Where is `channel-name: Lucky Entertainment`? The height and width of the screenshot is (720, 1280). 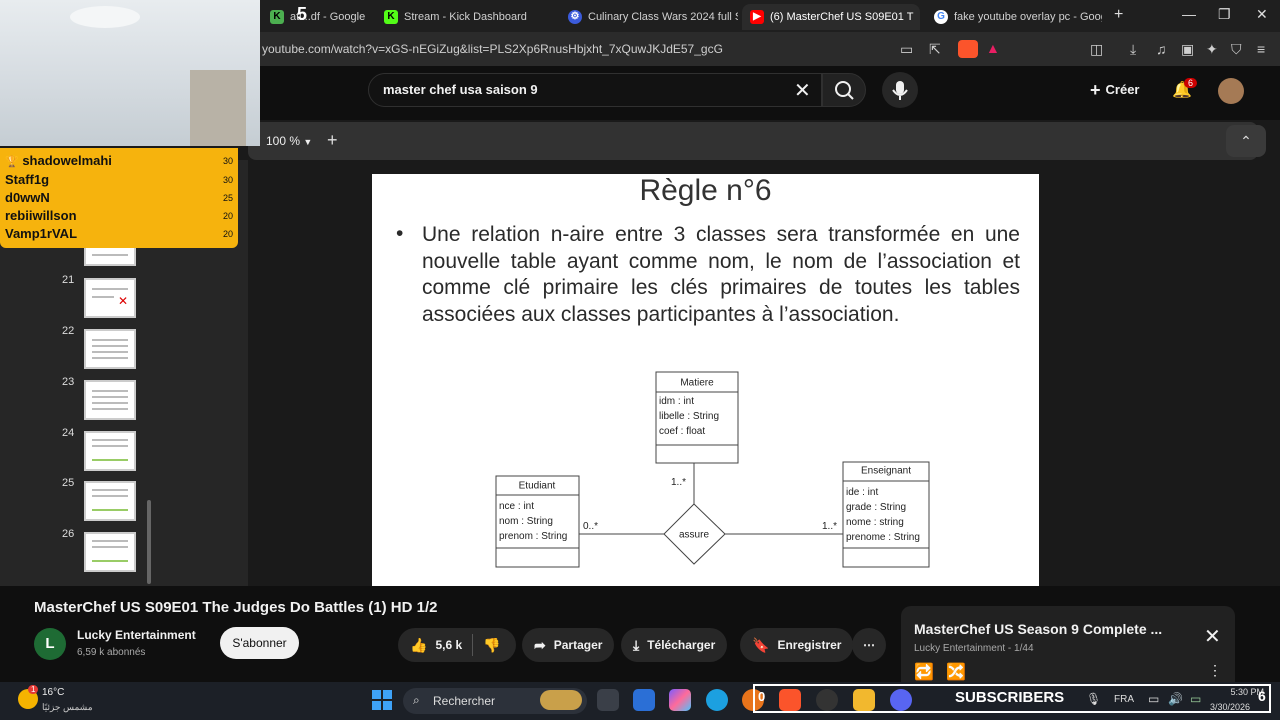 channel-name: Lucky Entertainment is located at coordinates (136, 635).